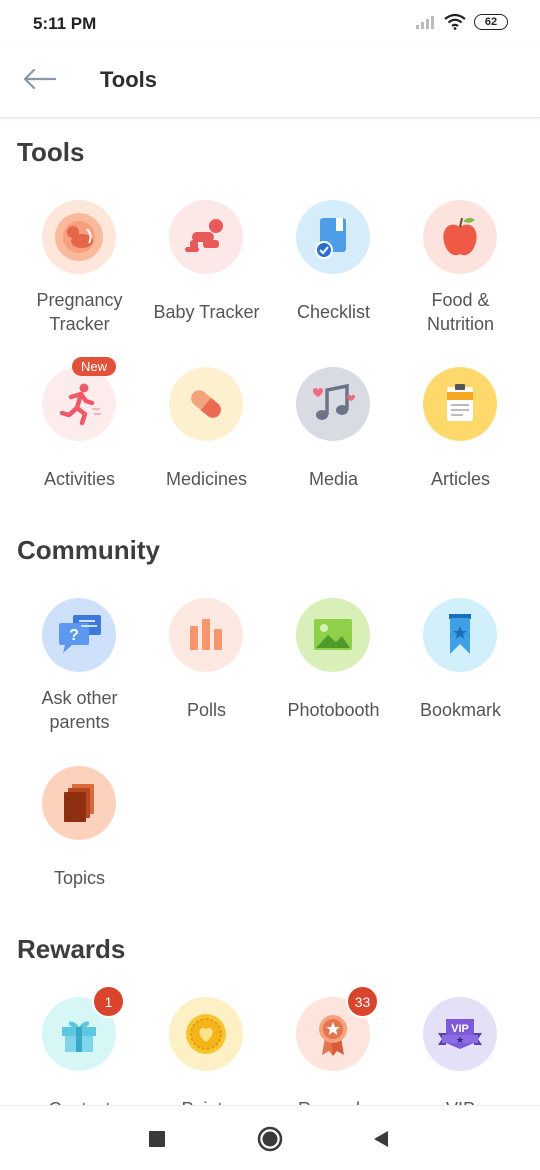 The height and width of the screenshot is (1170, 540). Describe the element at coordinates (206, 1101) in the screenshot. I see `tile-label: Points` at that location.